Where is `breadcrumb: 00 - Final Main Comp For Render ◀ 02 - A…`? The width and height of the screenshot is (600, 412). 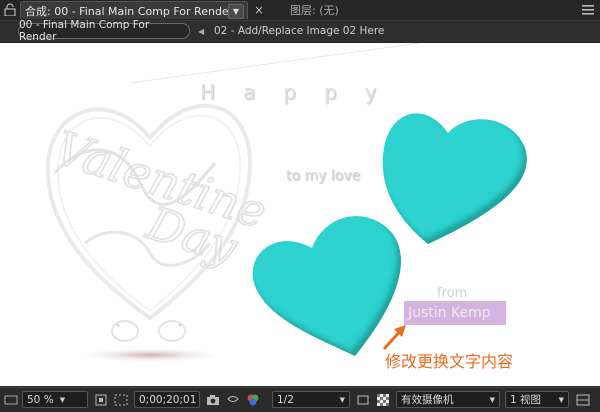 breadcrumb: 00 - Final Main Comp For Render ◀ 02 - A… is located at coordinates (300, 31).